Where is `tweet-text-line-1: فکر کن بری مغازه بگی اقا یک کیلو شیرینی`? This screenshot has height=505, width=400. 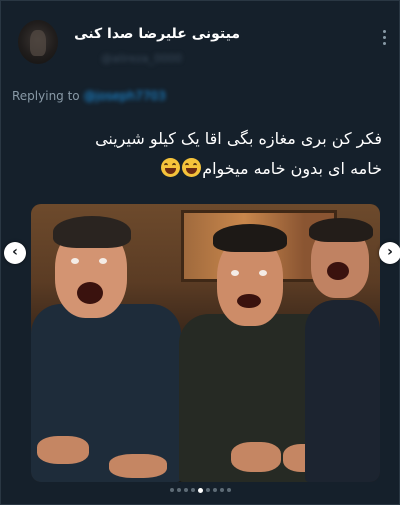
tweet-text-line-1: فکر کن بری مغازه بگی اقا یک کیلو شیرینی is located at coordinates (238, 138).